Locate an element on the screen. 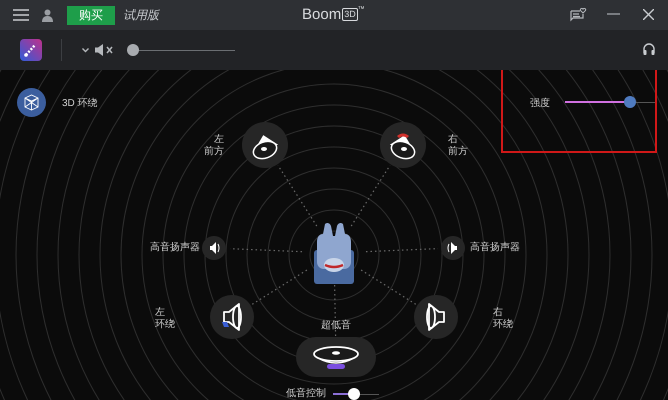 The width and height of the screenshot is (668, 400). caret-icon is located at coordinates (85, 50).